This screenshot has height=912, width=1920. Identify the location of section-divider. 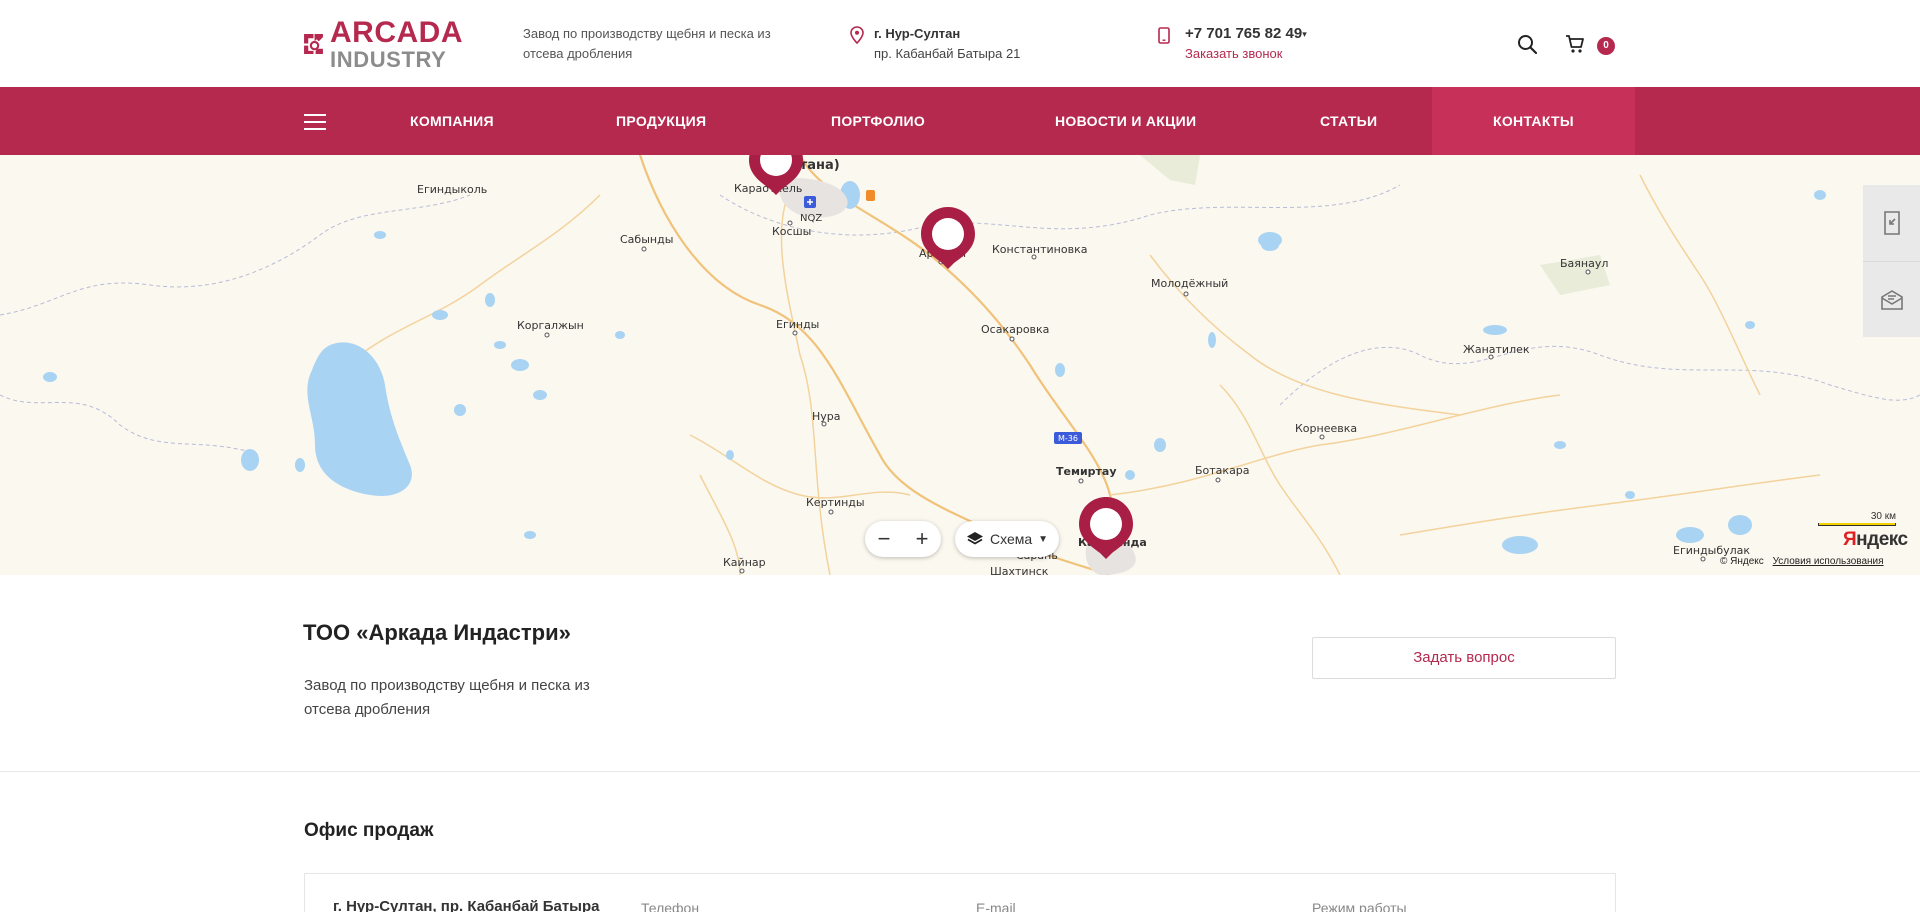
(960, 771).